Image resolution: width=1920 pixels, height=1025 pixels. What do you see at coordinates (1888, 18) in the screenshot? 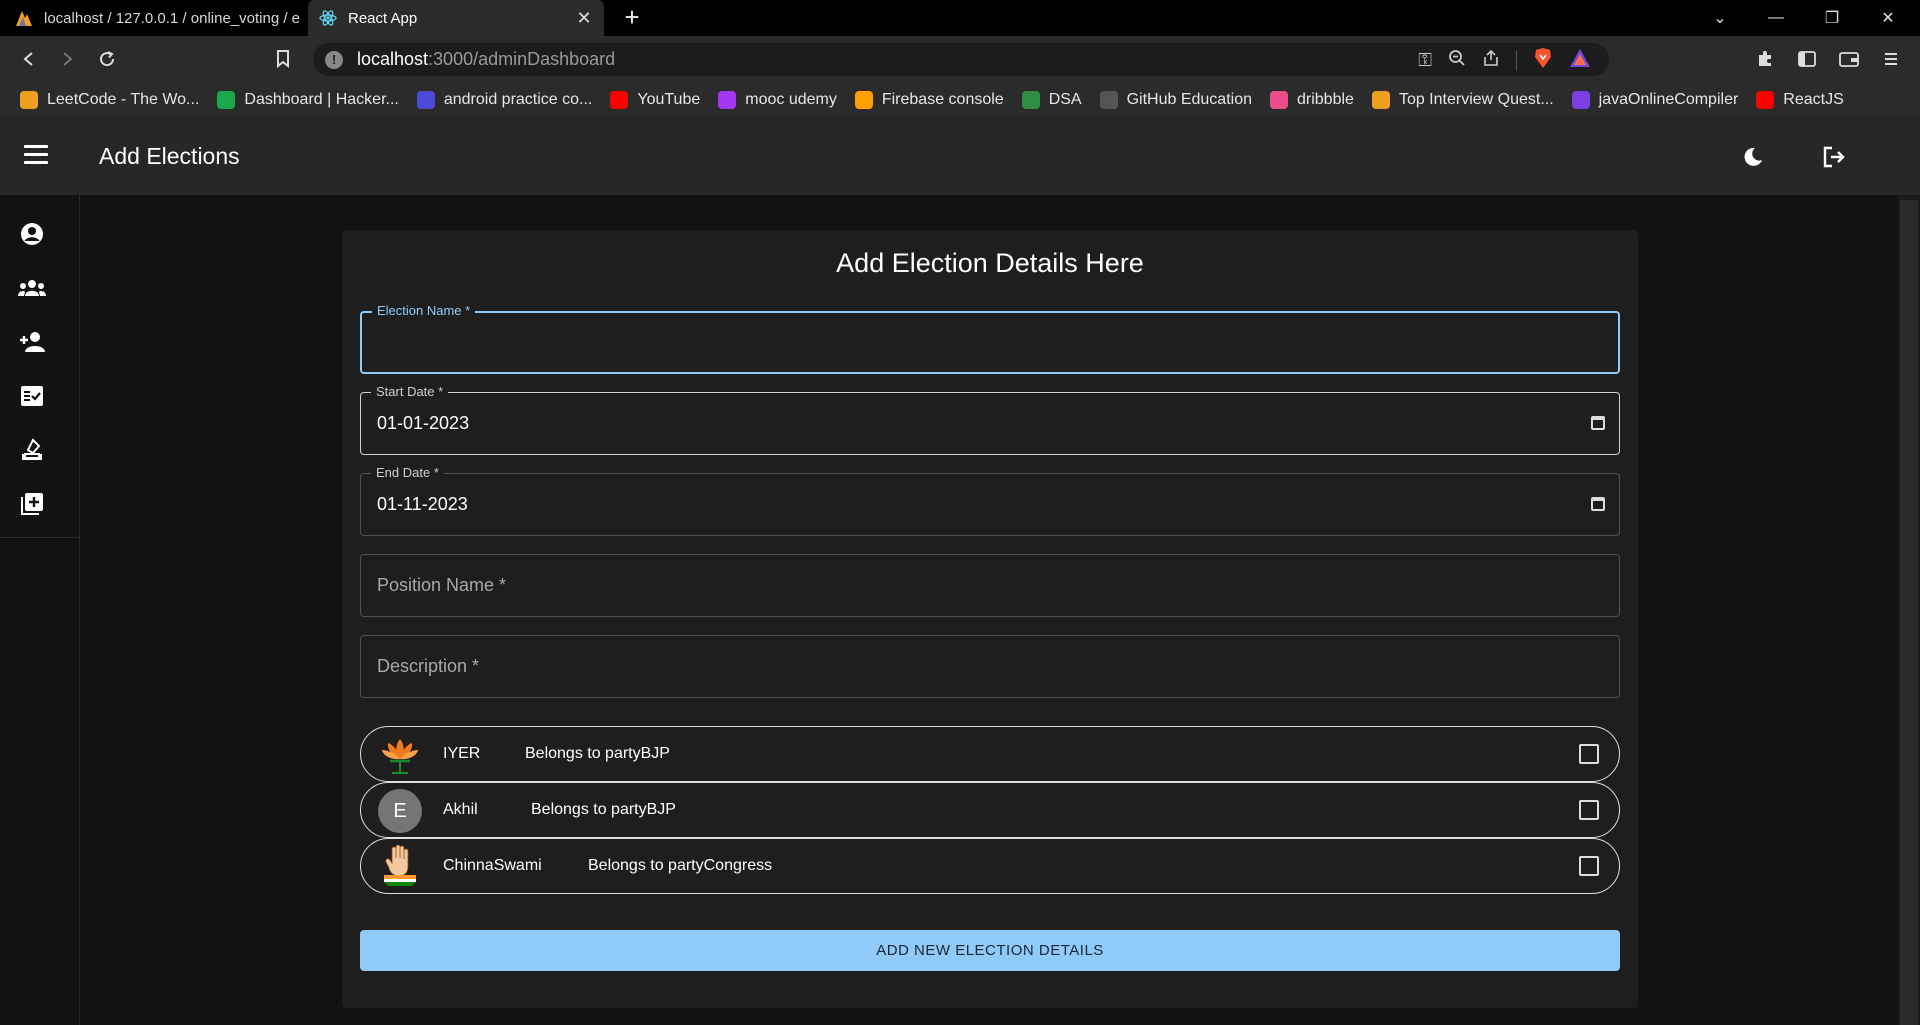
I see `close-window-icon: ✕` at bounding box center [1888, 18].